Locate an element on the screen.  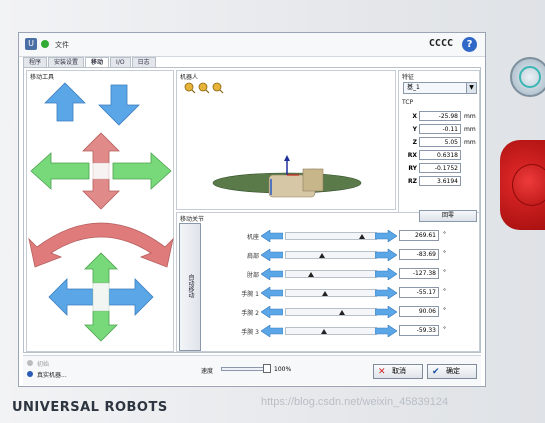
joint-row-wrist3: 手腕 3 -59.33 ° is located at coordinates (343, 331).